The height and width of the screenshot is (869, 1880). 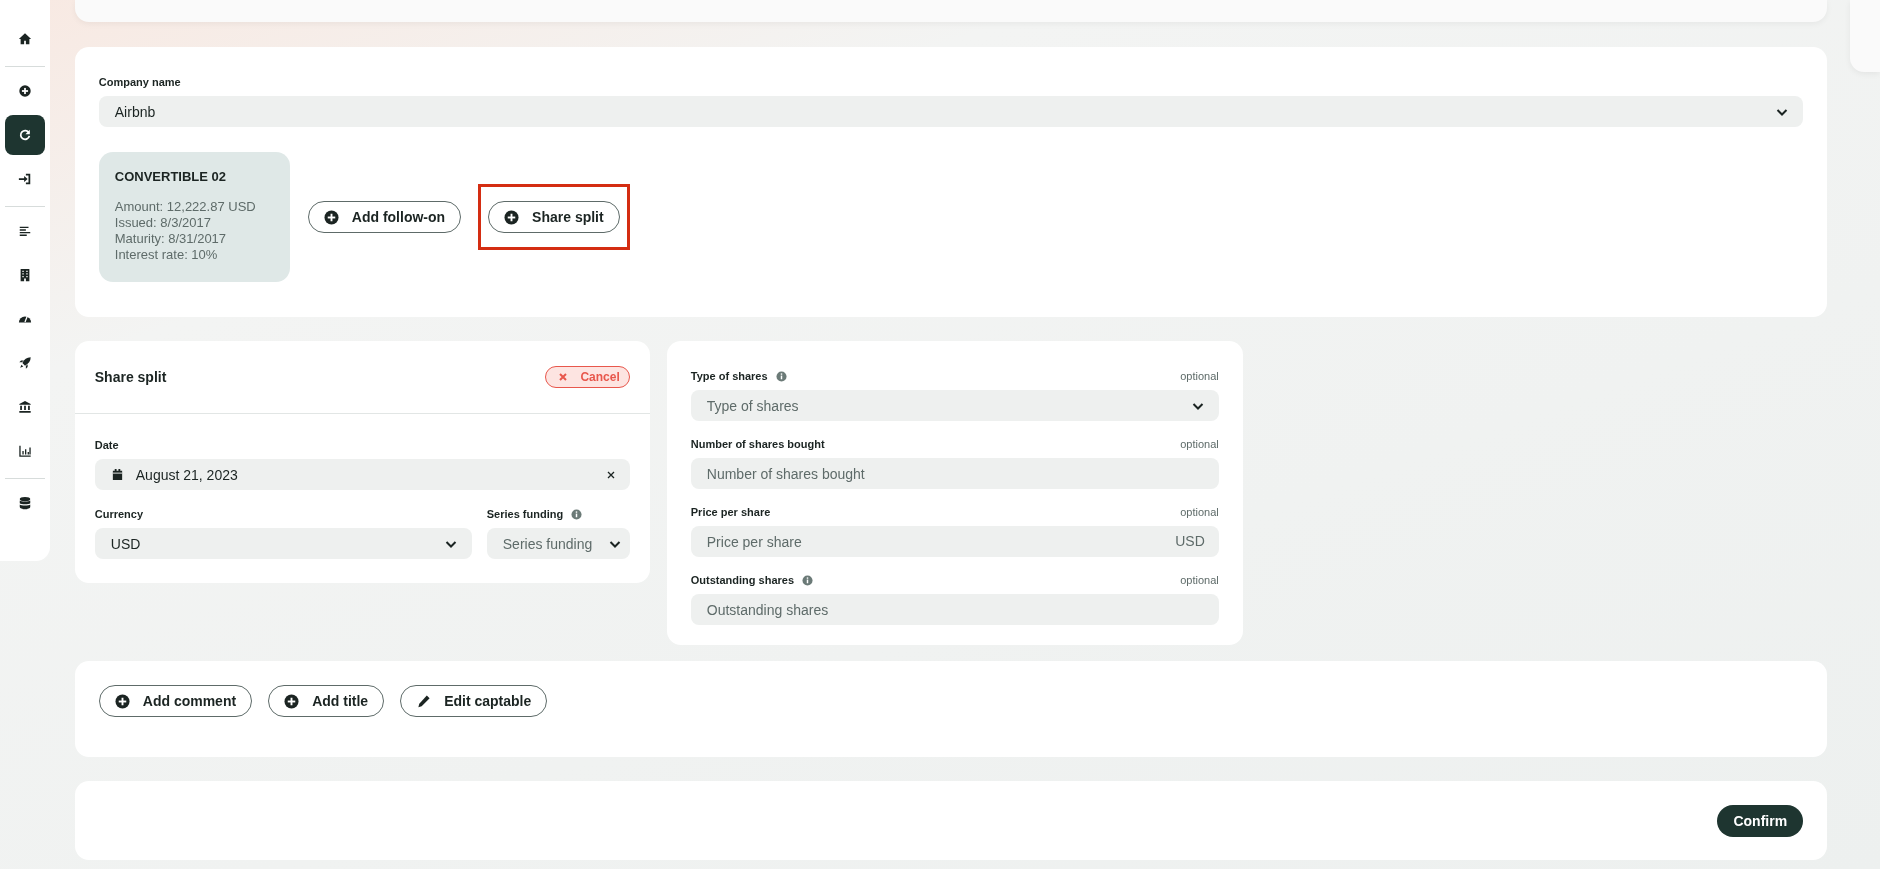 What do you see at coordinates (954, 405) in the screenshot?
I see `select-field: Type of shares` at bounding box center [954, 405].